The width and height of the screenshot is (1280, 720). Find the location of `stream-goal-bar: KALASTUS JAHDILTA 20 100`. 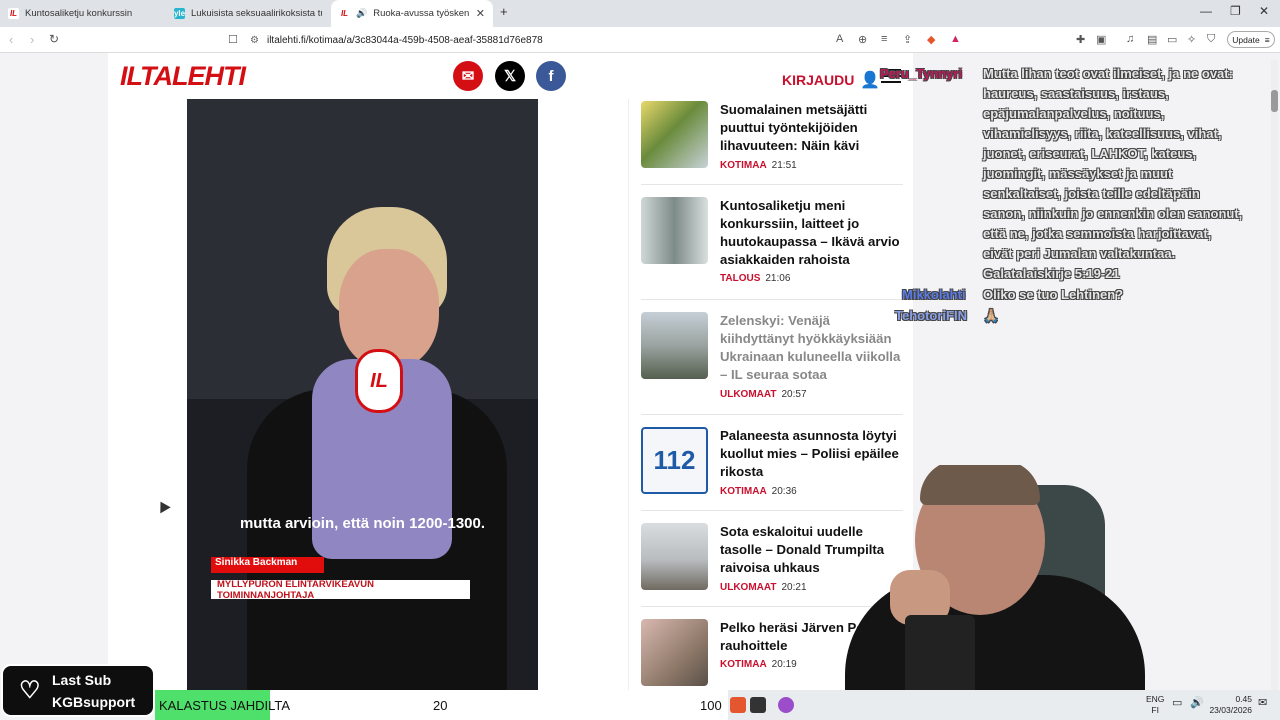

stream-goal-bar: KALASTUS JAHDILTA 20 100 is located at coordinates (441, 705).